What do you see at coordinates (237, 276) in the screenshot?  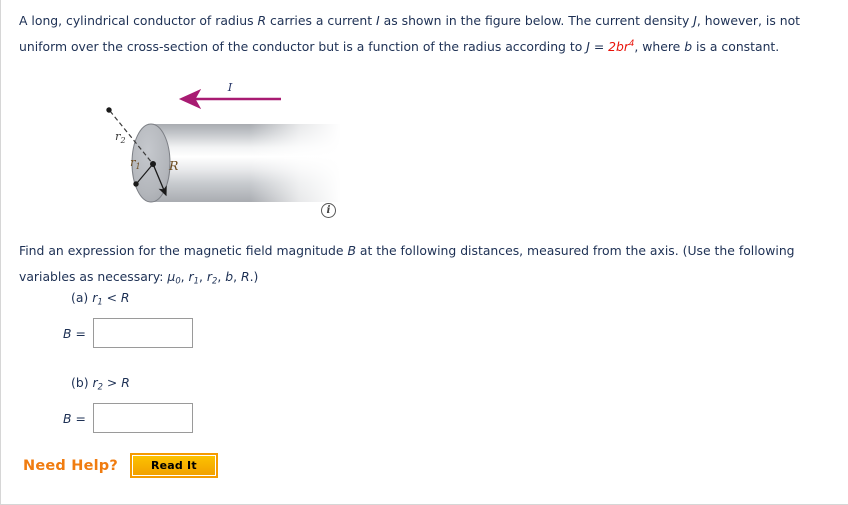 I see `vars-sep-4: ,` at bounding box center [237, 276].